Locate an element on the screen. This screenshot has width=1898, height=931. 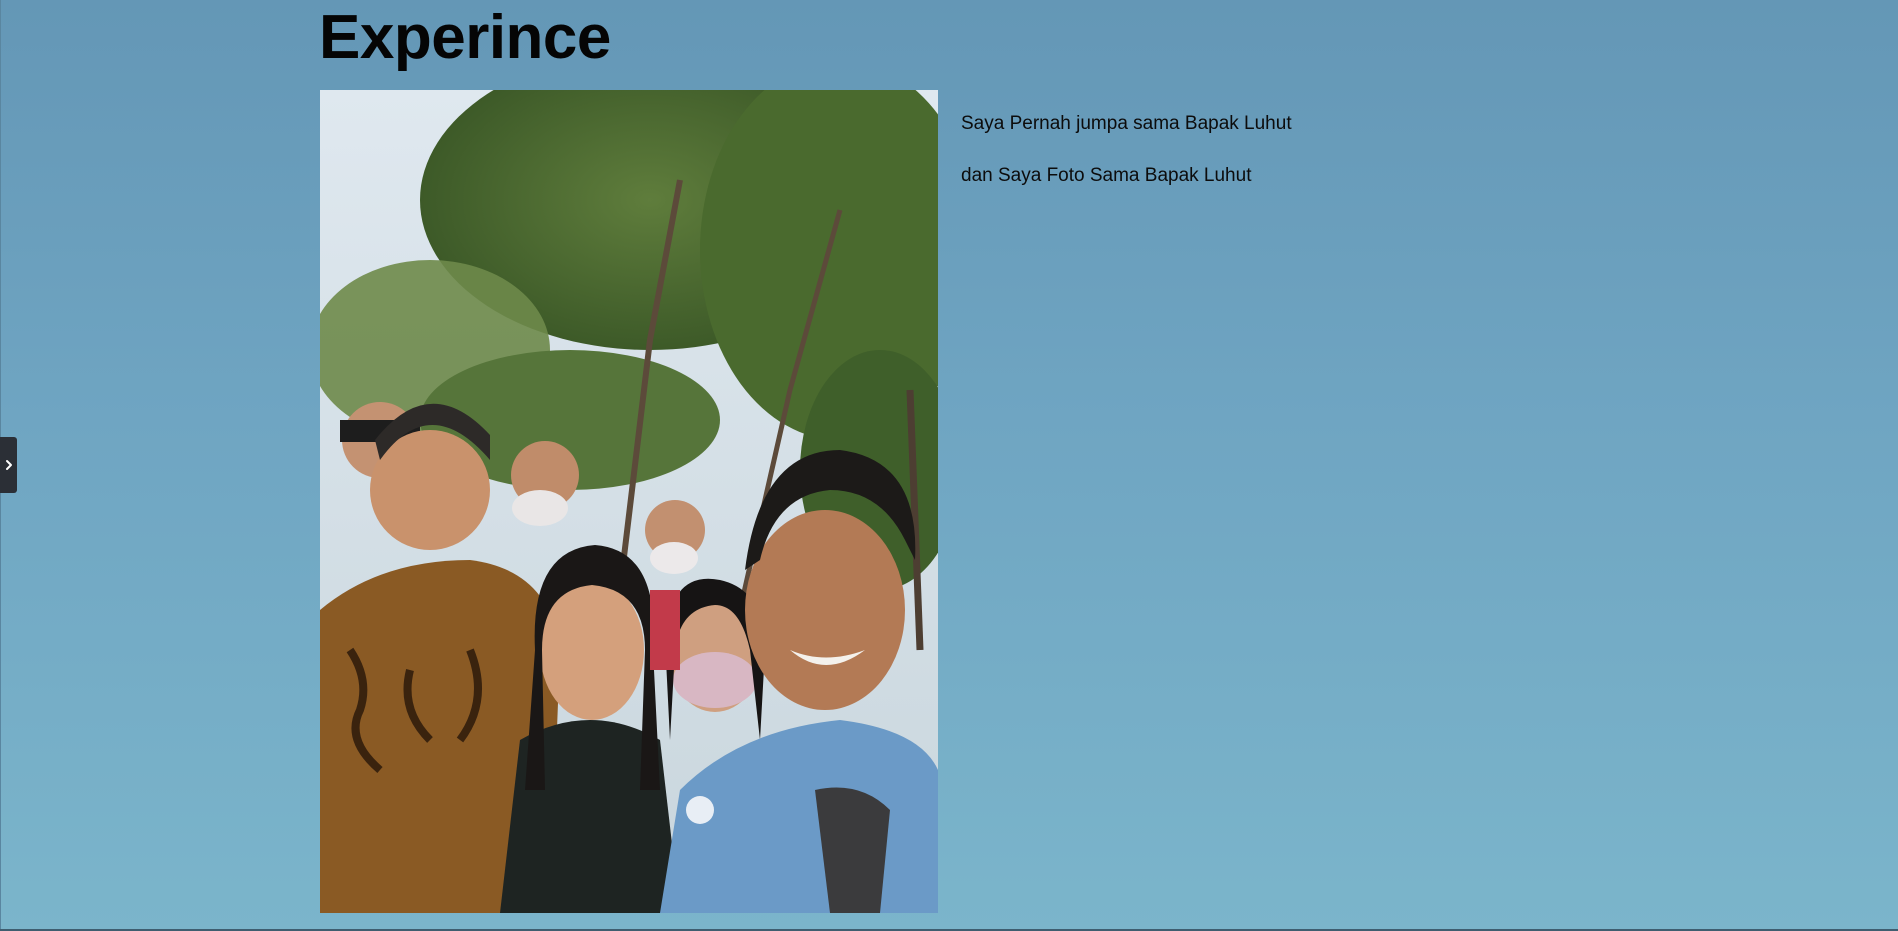
description-line-2: dan Saya Foto Sama Bapak Luhut is located at coordinates (1106, 175).